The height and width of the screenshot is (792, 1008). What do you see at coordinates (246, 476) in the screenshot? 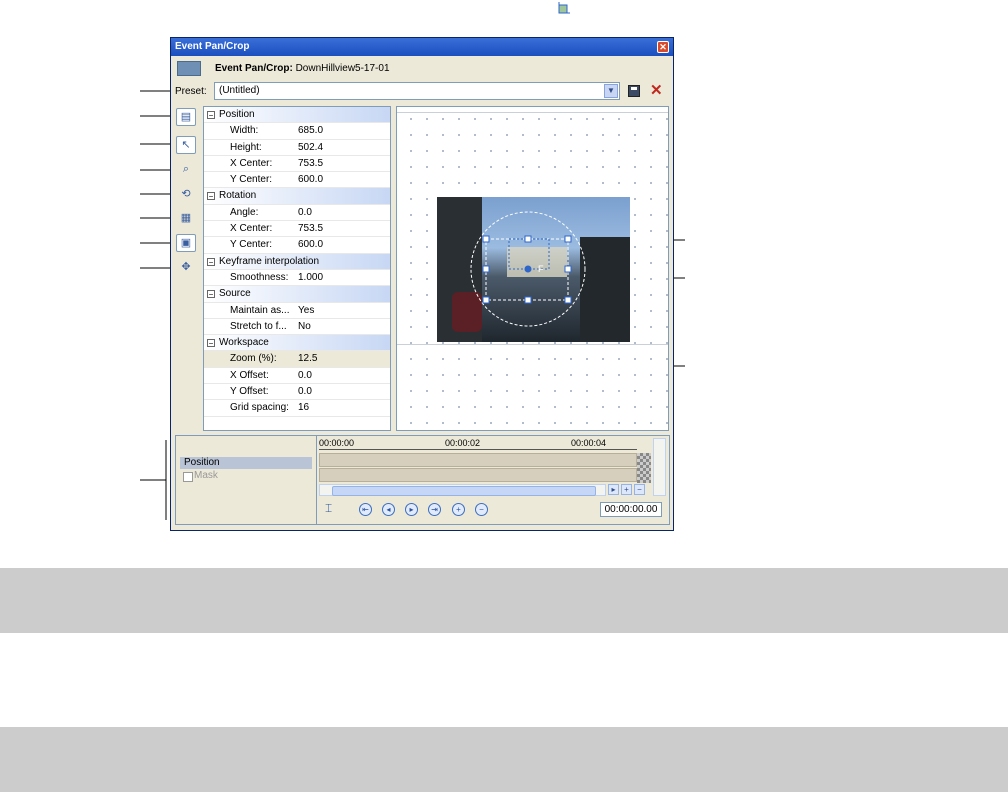
I see `track-mask: Mask` at bounding box center [246, 476].